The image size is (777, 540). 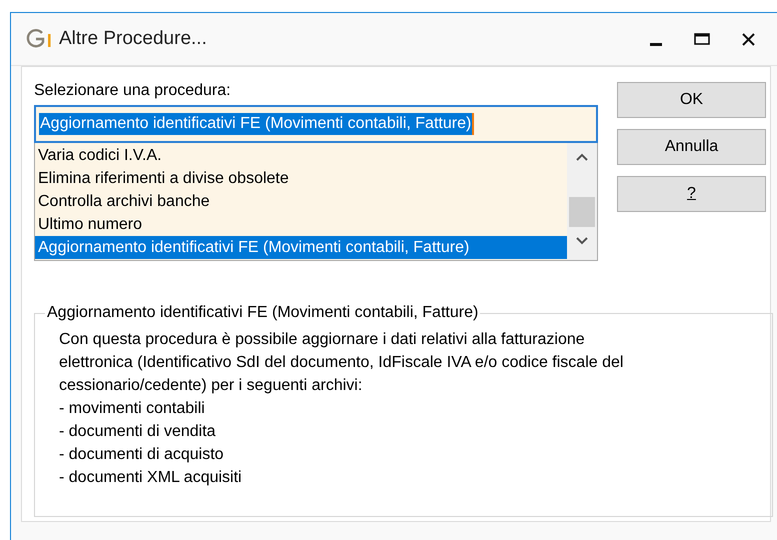 I want to click on description-text: Con questa procedura è possibile aggiornare i dati relativi alla fatturazione elettronica (Identificativo SdI del documento, IdFiscale IVA e/o codice fiscale del cessionario/cedente) per i seguenti archivi:, so click(x=341, y=363).